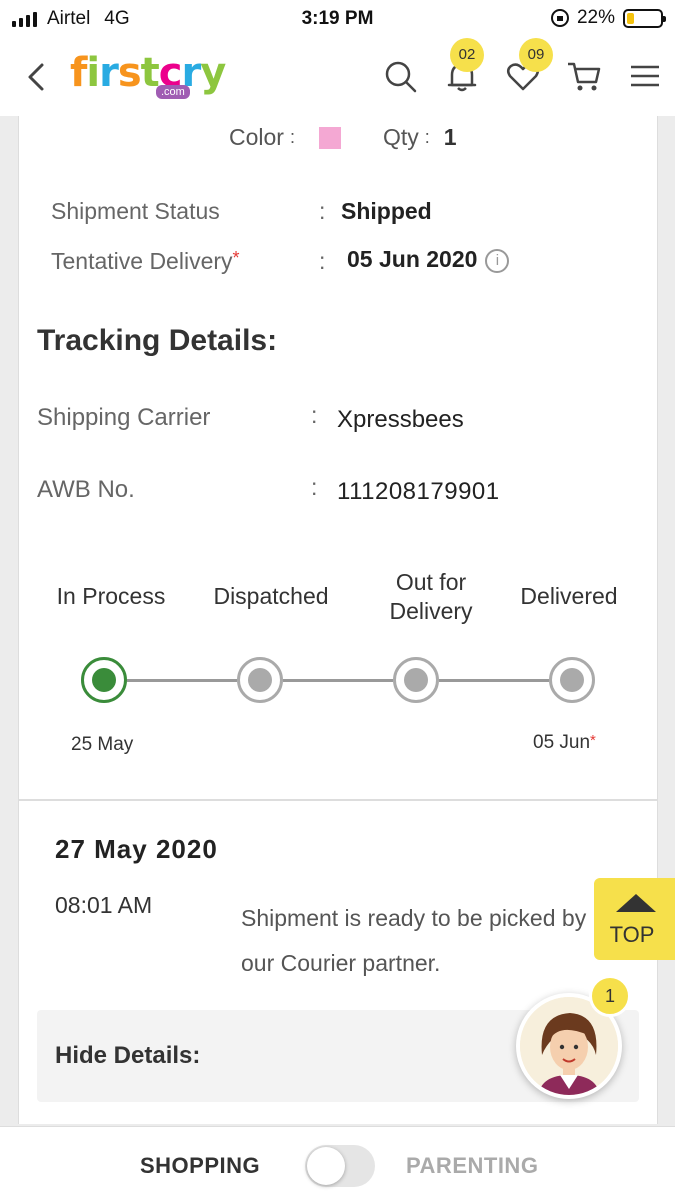 The height and width of the screenshot is (1200, 675). Describe the element at coordinates (497, 260) in the screenshot. I see `info-icon: i` at that location.